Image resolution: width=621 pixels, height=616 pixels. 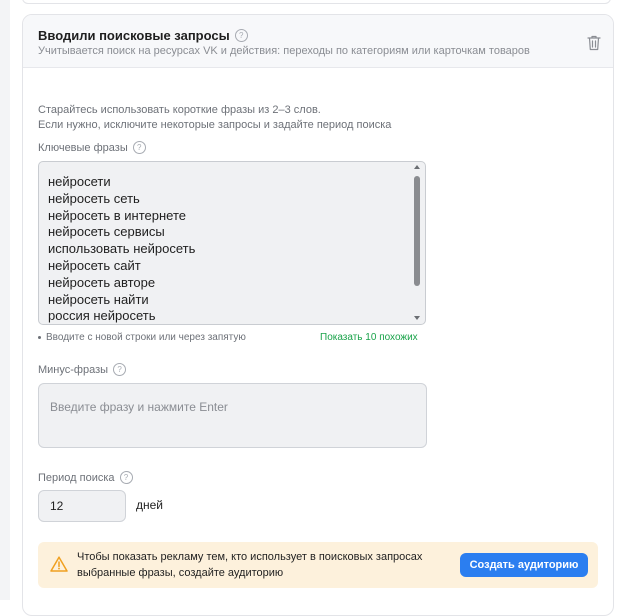 What do you see at coordinates (106, 232) in the screenshot?
I see `keyword-item: нейросеть сервисы` at bounding box center [106, 232].